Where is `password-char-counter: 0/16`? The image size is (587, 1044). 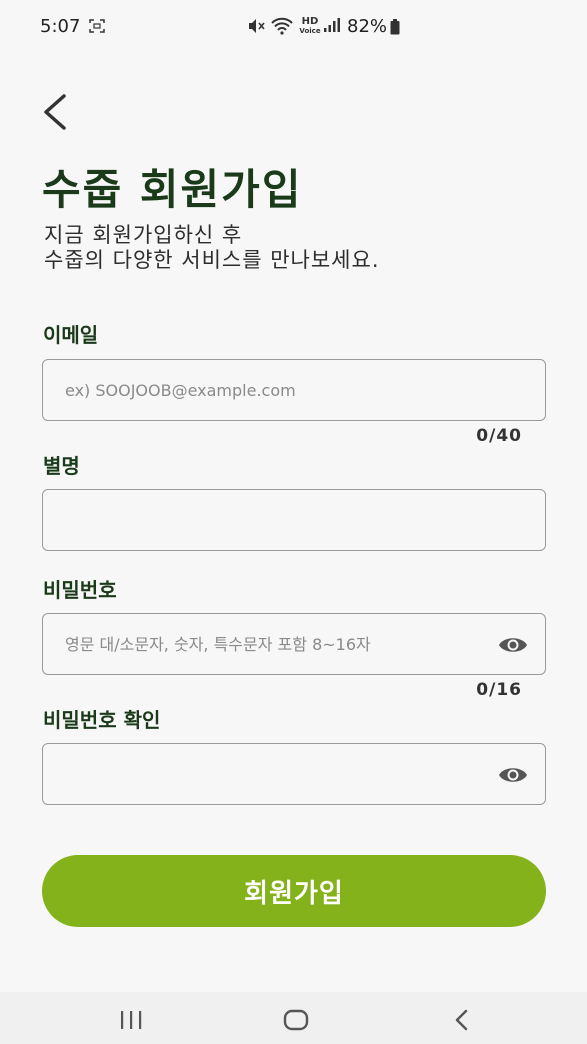 password-char-counter: 0/16 is located at coordinates (499, 690).